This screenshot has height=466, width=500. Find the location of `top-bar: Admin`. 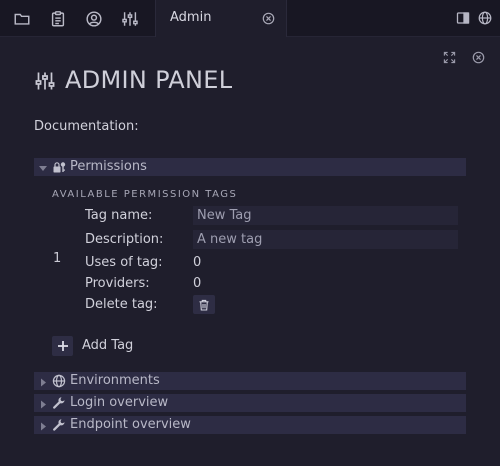

top-bar: Admin is located at coordinates (250, 18).